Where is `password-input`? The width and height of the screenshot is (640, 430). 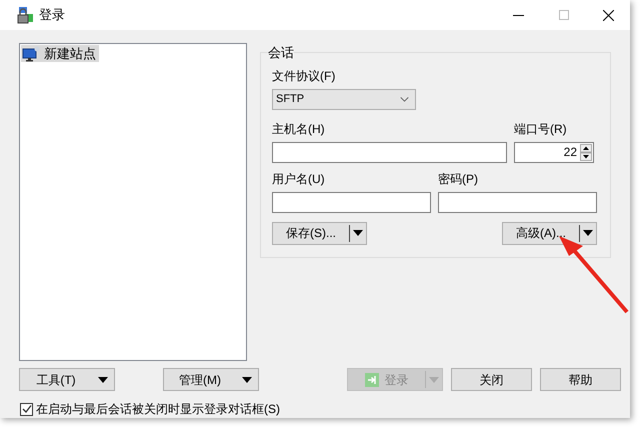 password-input is located at coordinates (517, 202).